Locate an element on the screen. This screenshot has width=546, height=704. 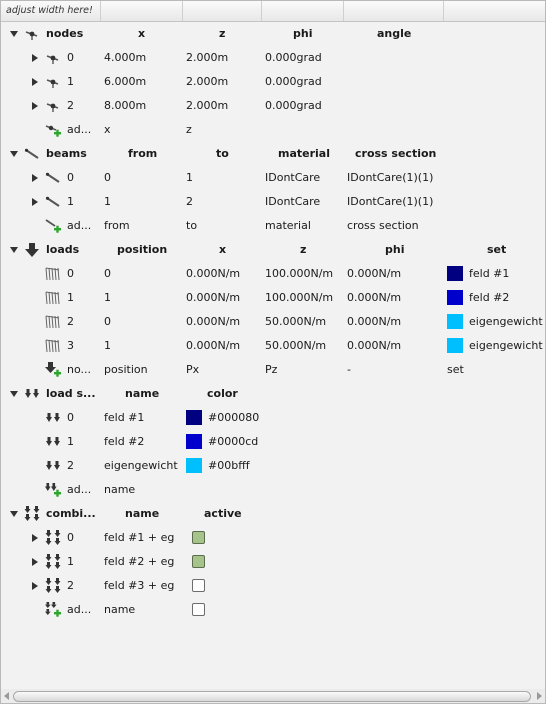
combination-name: feld #3 + eg is located at coordinates (139, 586).